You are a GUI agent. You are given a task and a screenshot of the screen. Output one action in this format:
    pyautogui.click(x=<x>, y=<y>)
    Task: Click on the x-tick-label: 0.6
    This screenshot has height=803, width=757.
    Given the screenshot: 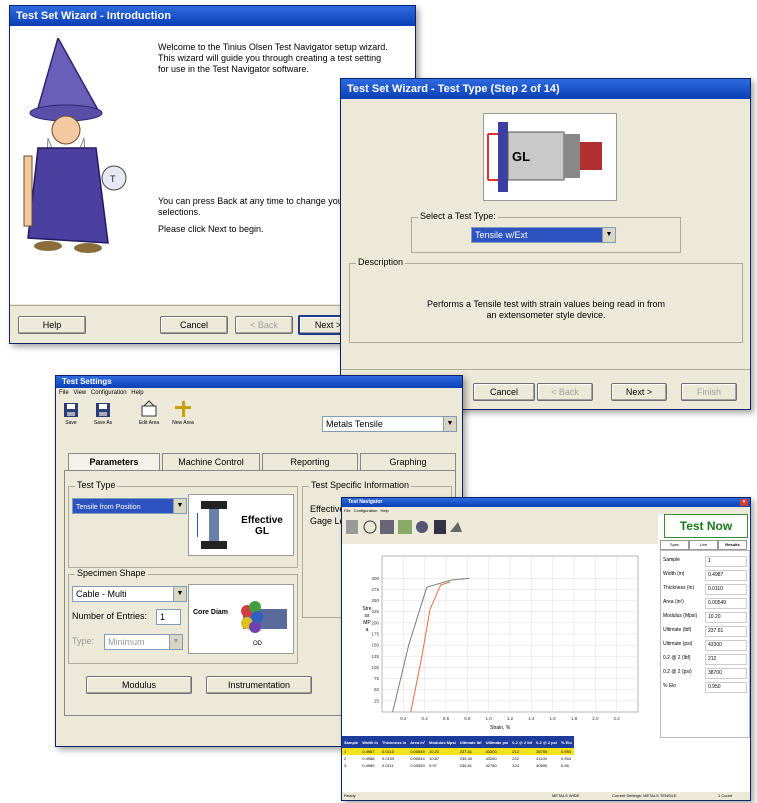 What is the action you would take?
    pyautogui.click(x=446, y=718)
    